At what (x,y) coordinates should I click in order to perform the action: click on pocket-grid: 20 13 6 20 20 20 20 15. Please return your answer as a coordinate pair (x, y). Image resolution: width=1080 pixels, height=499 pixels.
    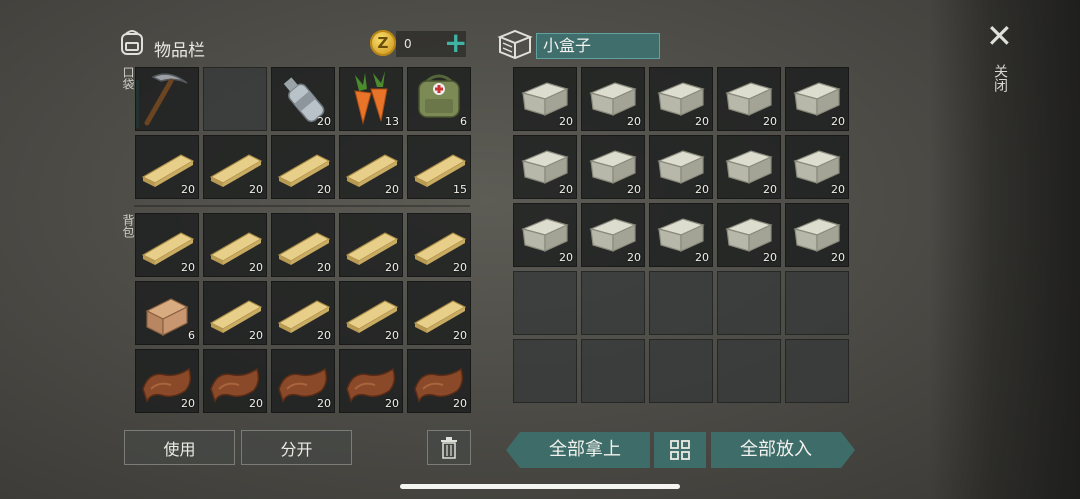
    Looking at the image, I should click on (303, 133).